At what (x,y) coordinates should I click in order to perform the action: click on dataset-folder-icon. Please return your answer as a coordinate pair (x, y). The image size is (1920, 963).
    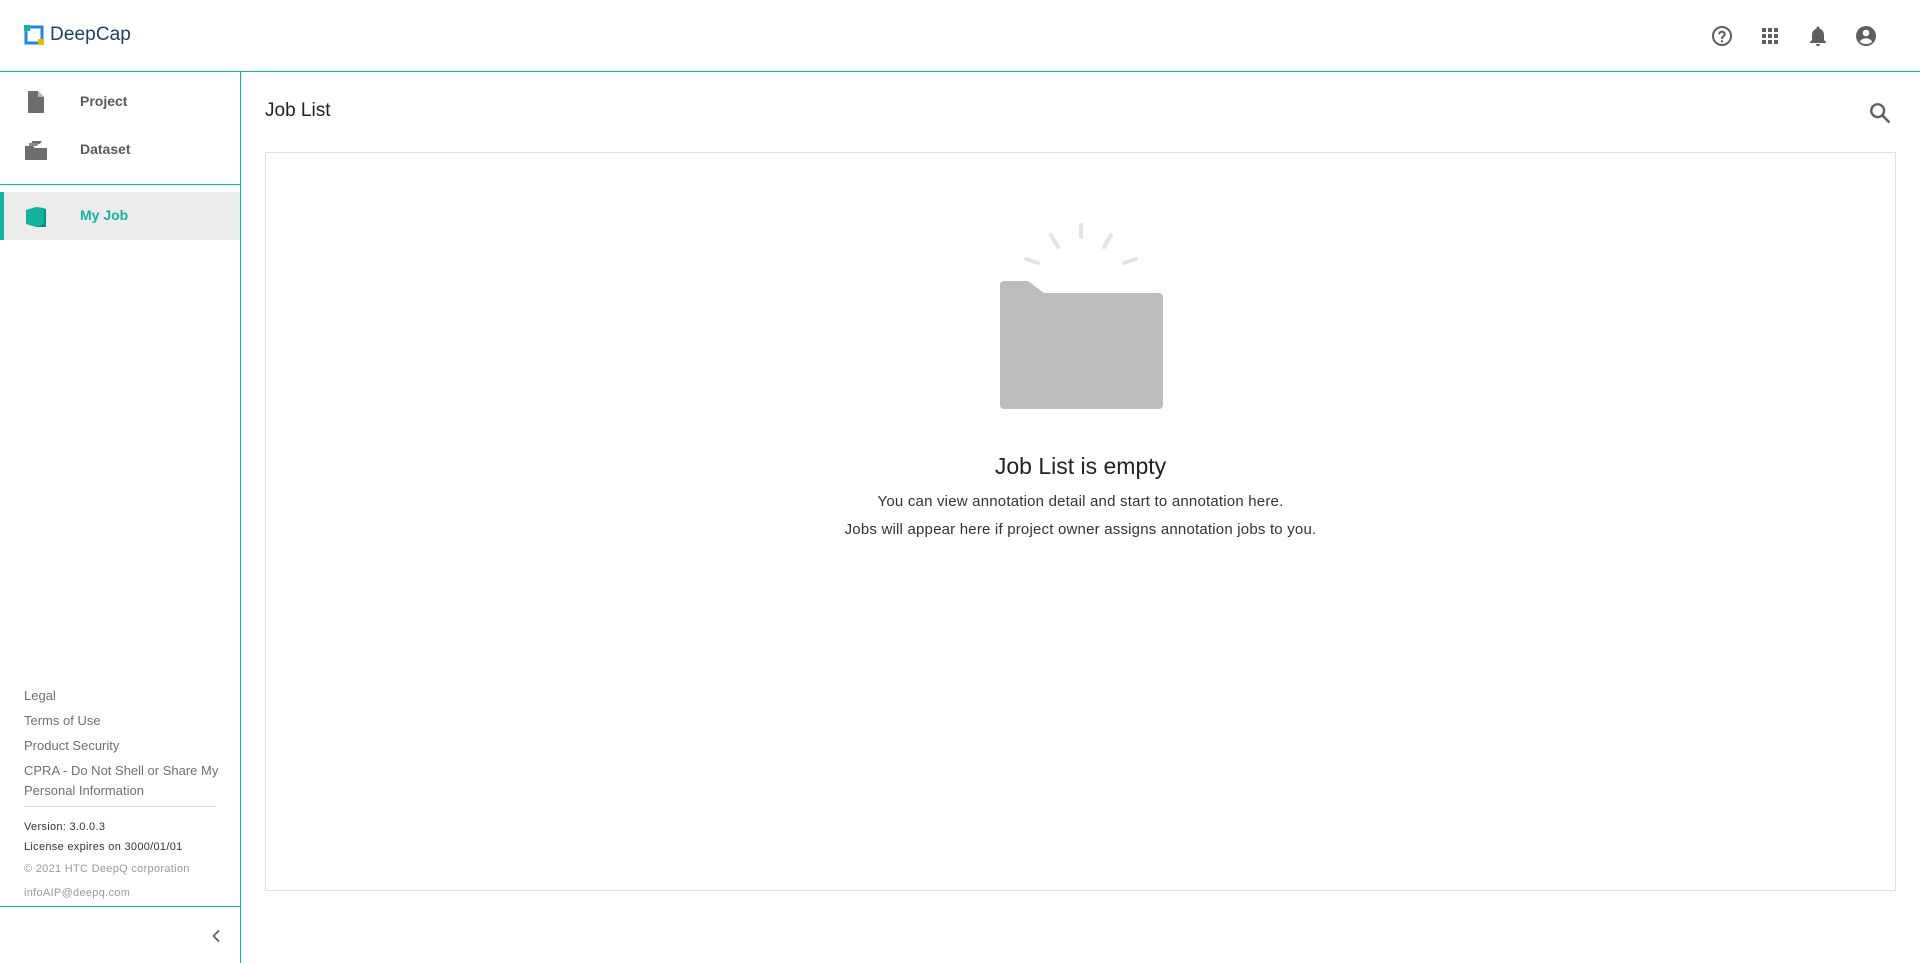
    Looking at the image, I should click on (36, 150).